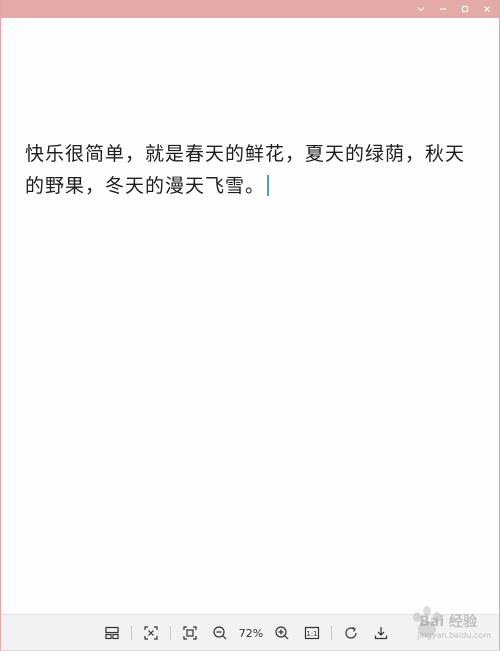 The width and height of the screenshot is (500, 651). What do you see at coordinates (245, 170) in the screenshot?
I see `document-text-content: 快乐很简单，就是春天的鲜花，夏天的绿荫，秋天的野果，冬天的漫天飞雪。` at bounding box center [245, 170].